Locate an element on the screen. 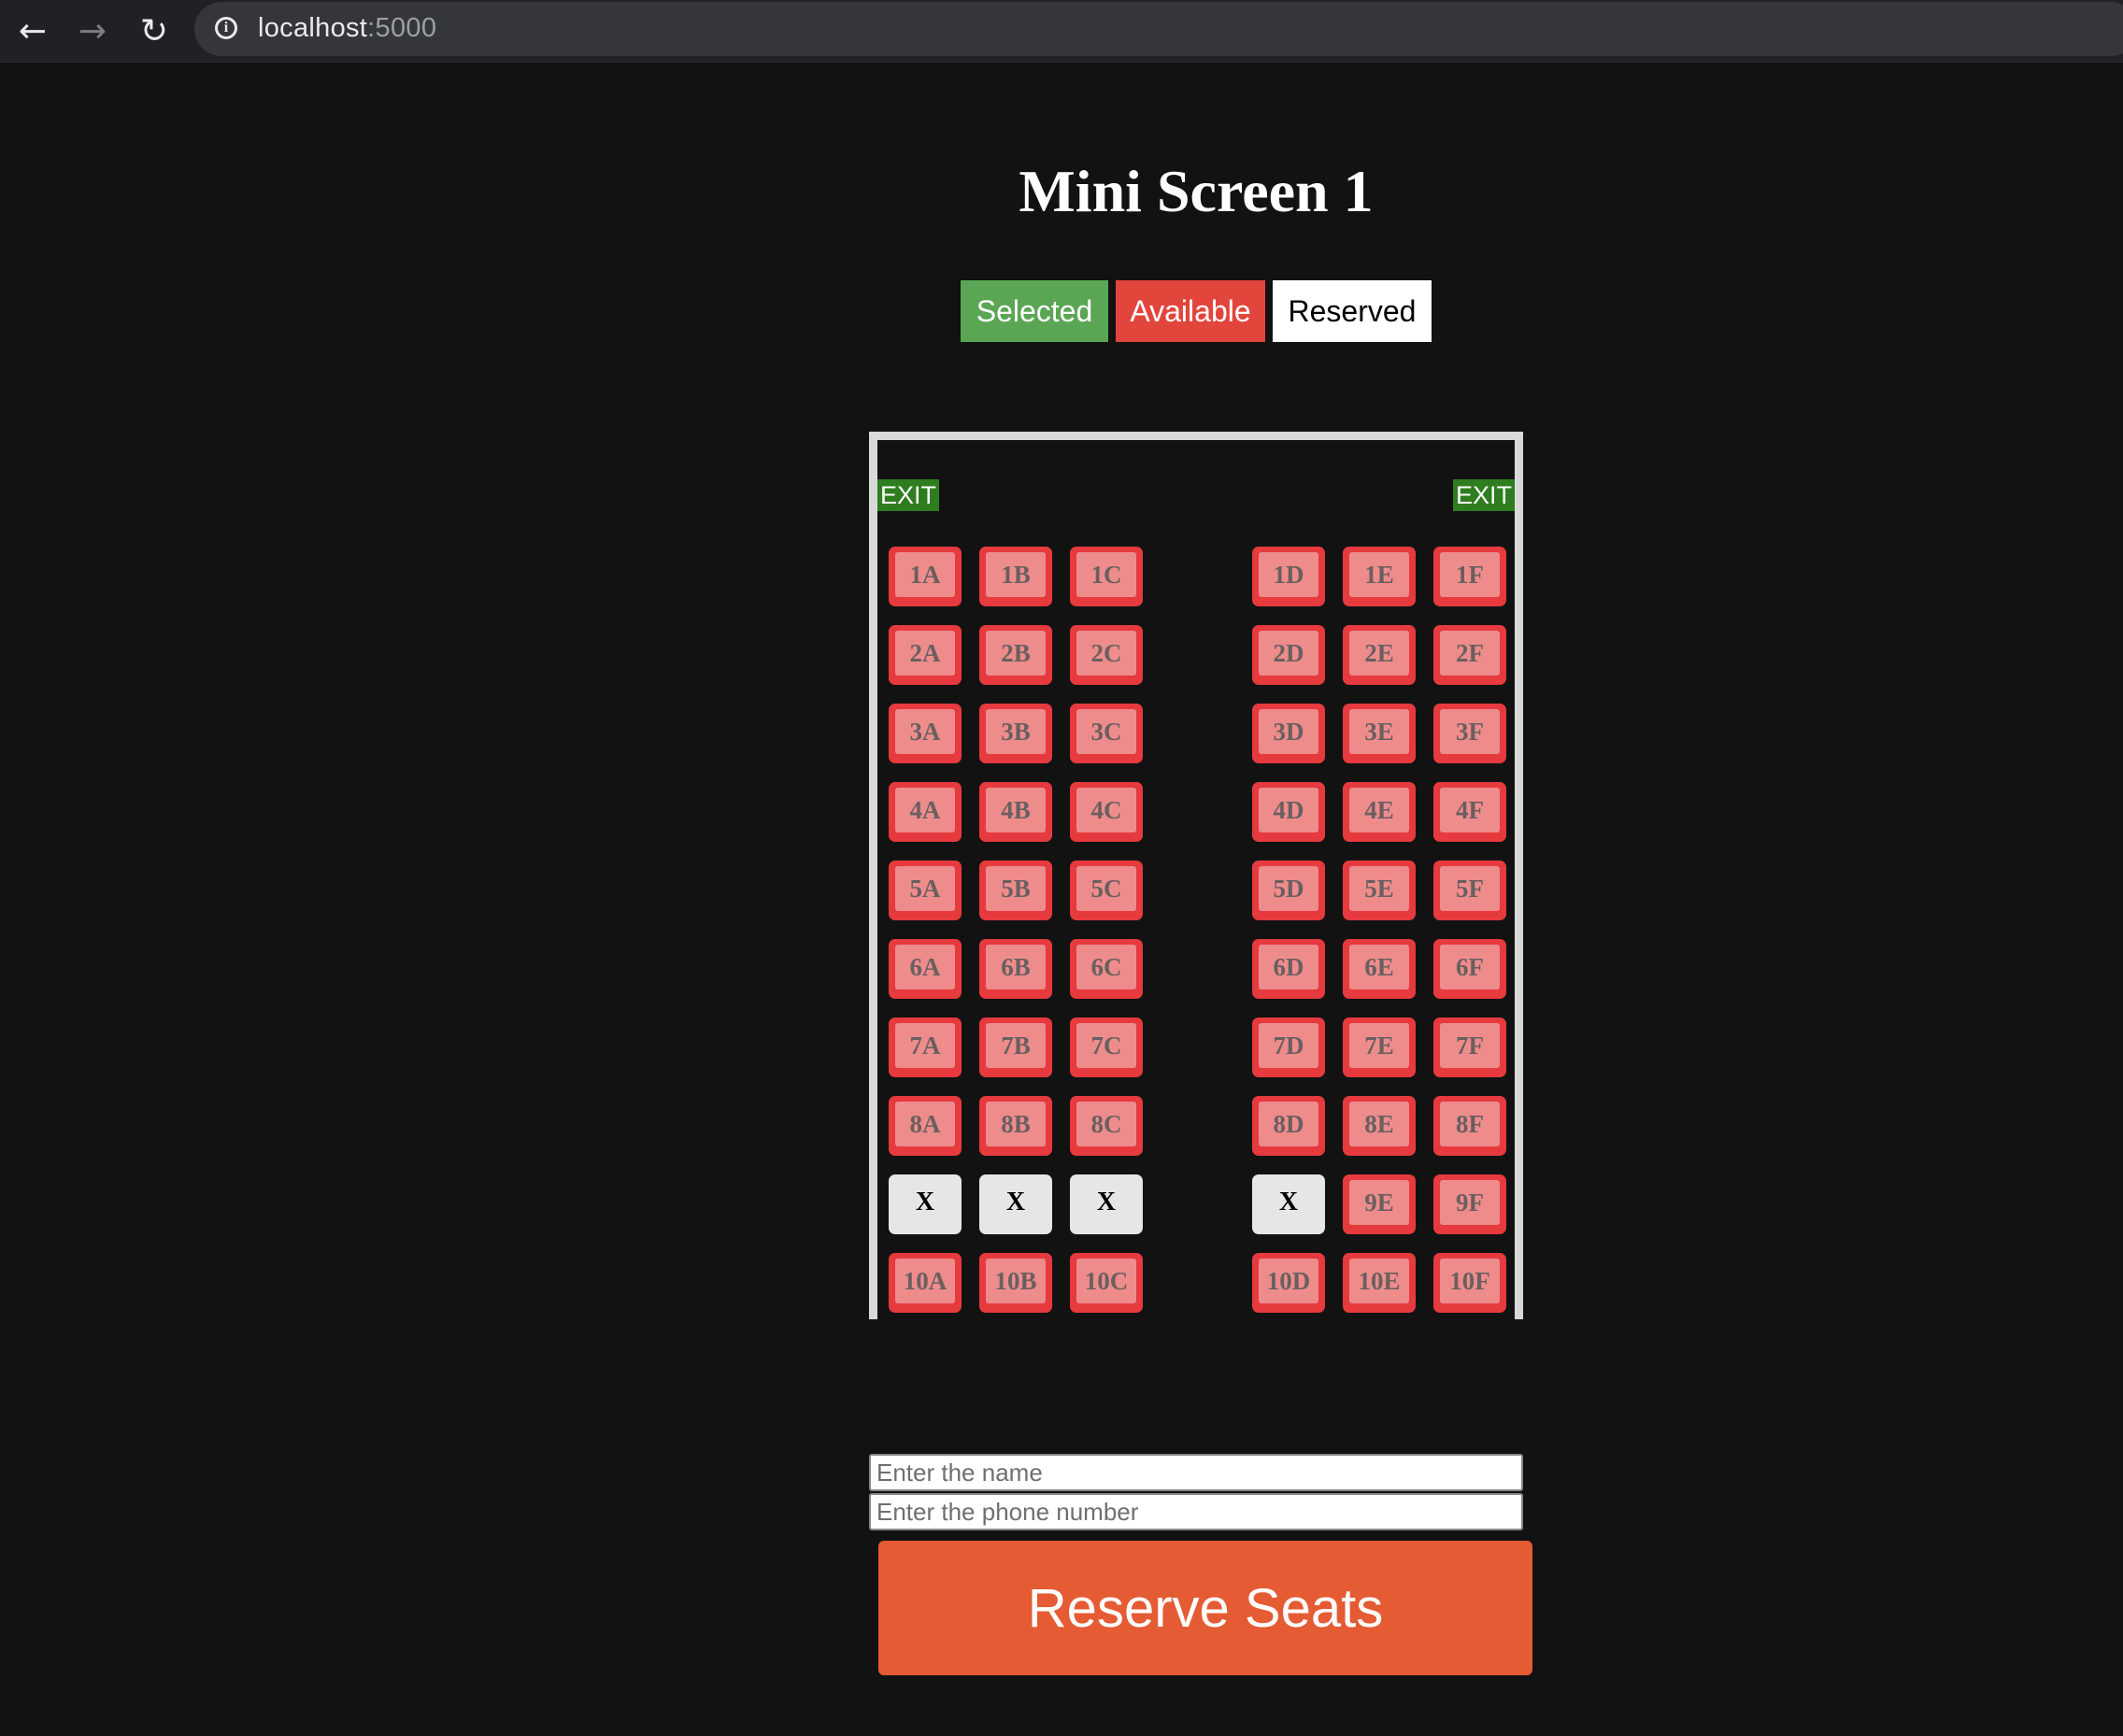  seat-available: 5D is located at coordinates (1288, 890).